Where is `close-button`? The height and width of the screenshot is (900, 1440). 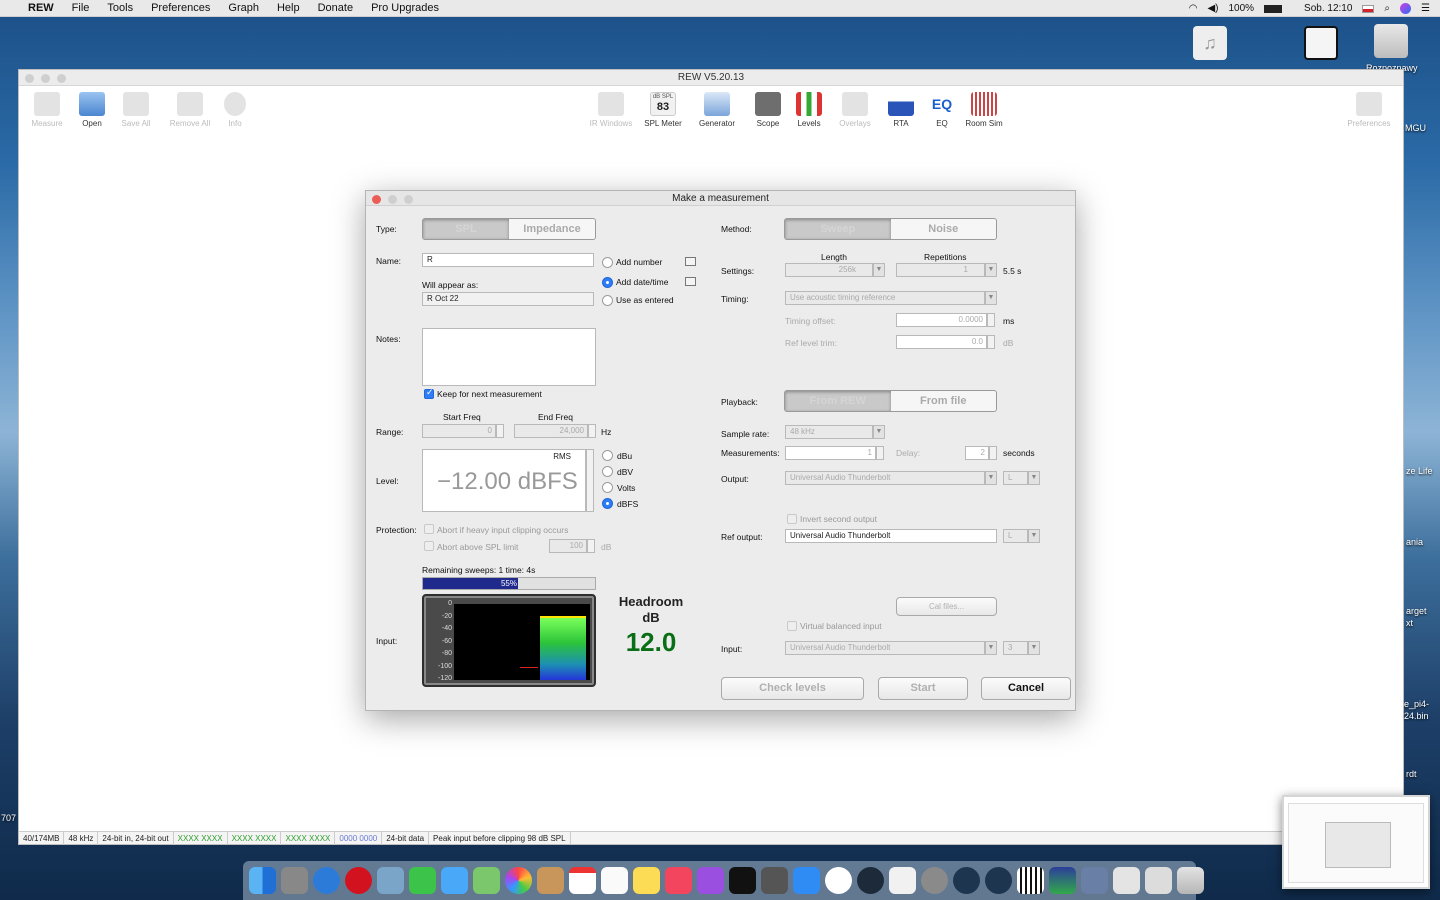 close-button is located at coordinates (29, 78).